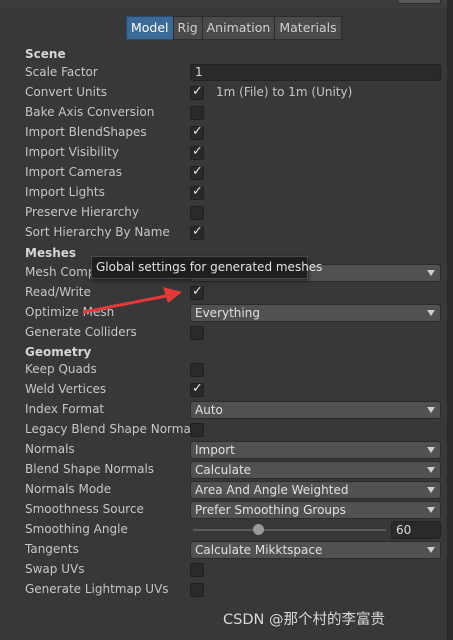 The image size is (453, 640). What do you see at coordinates (197, 113) in the screenshot?
I see `bake-axis-checkbox` at bounding box center [197, 113].